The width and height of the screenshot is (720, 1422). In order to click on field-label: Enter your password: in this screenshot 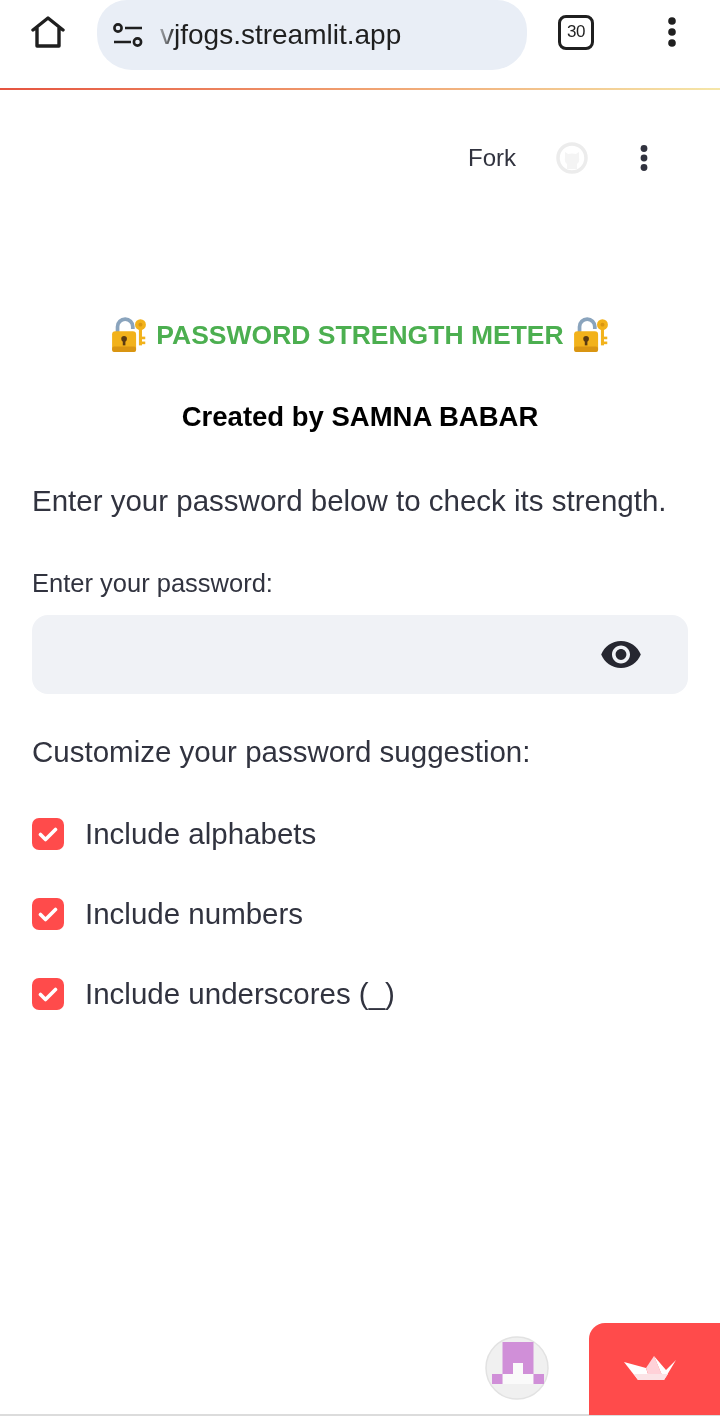, I will do `click(153, 583)`.